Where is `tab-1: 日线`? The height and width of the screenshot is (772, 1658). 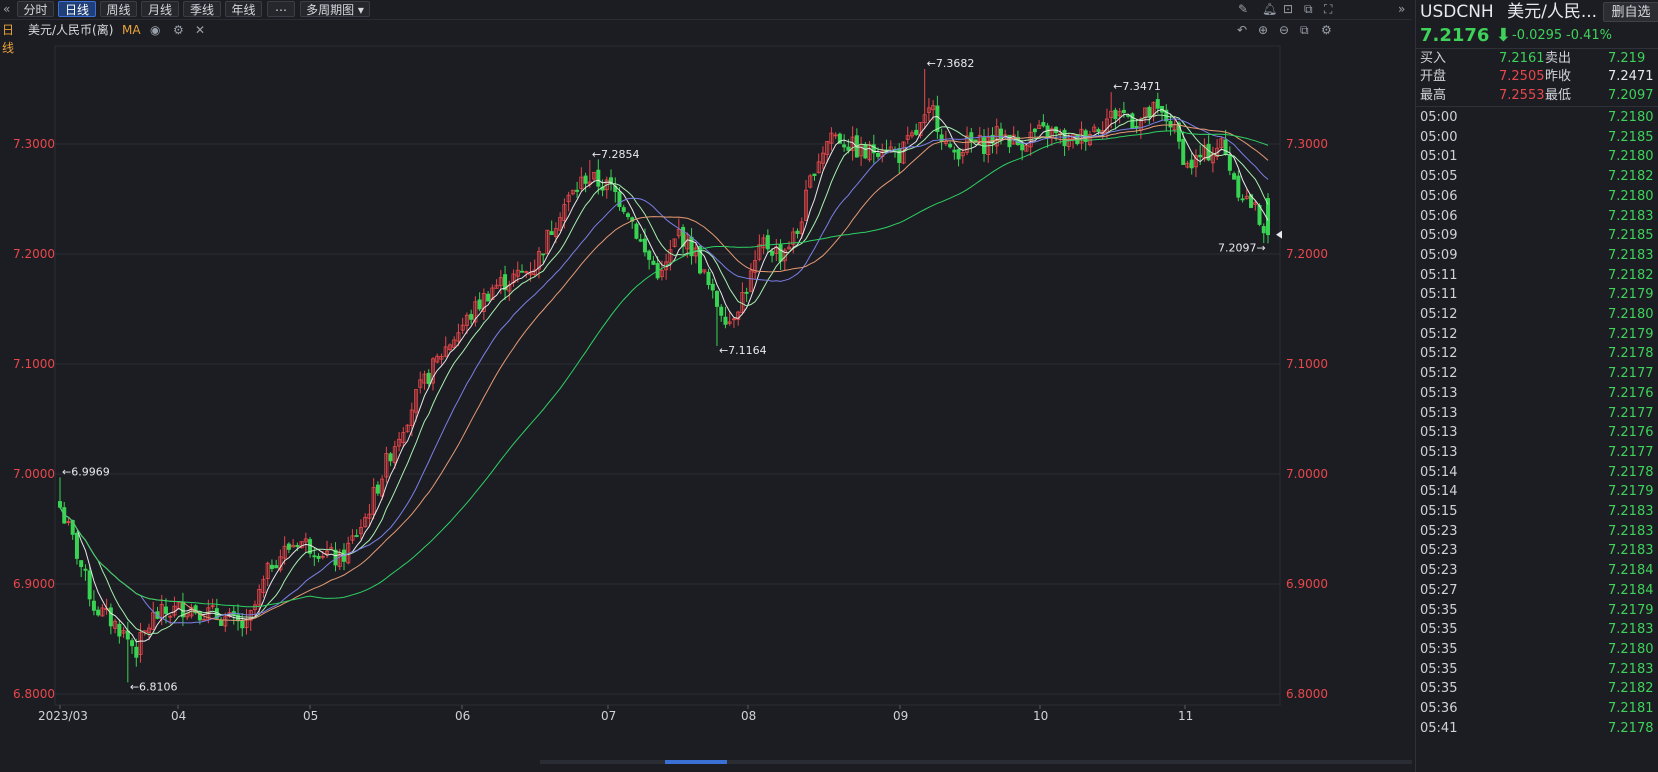 tab-1: 日线 is located at coordinates (77, 9).